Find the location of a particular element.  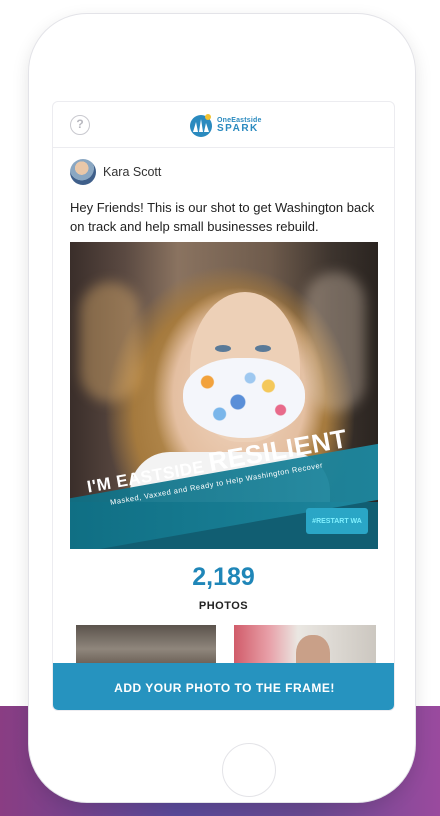

avatar is located at coordinates (83, 172).